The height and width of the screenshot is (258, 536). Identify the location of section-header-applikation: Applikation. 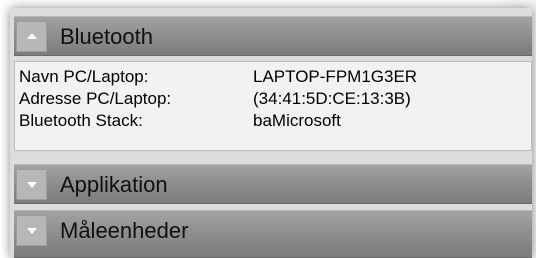
(273, 184).